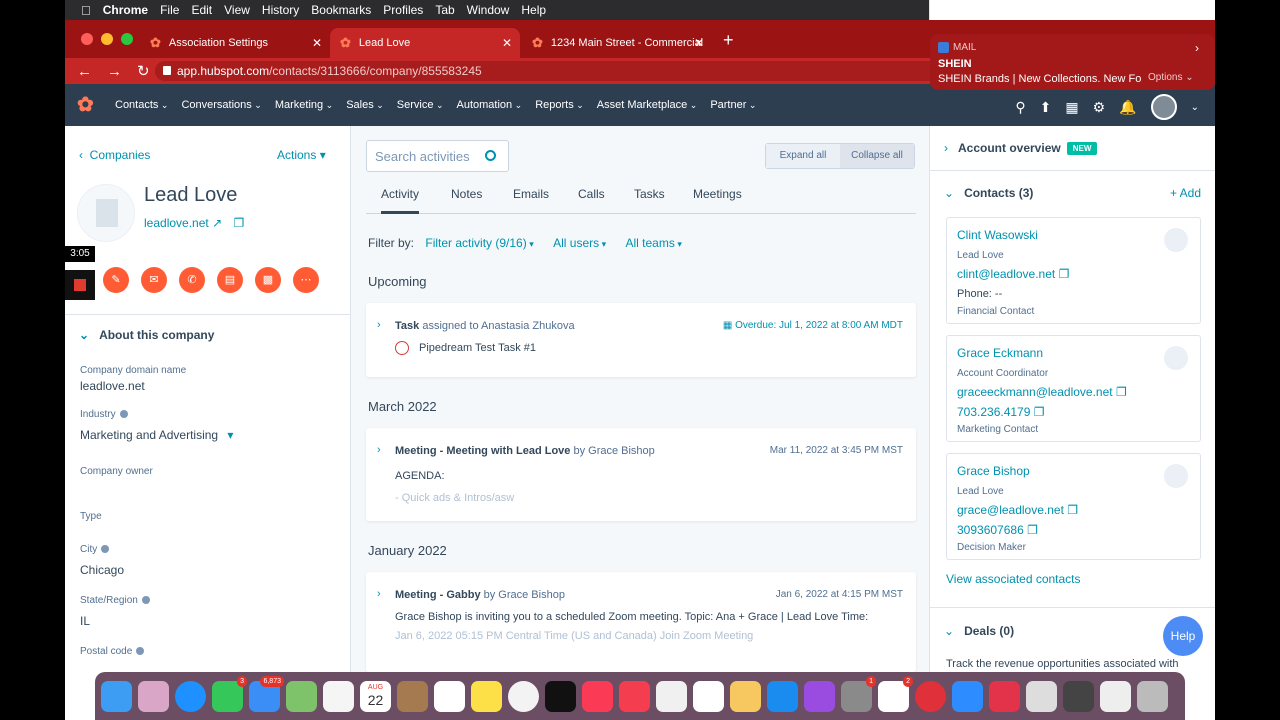  What do you see at coordinates (988, 193) in the screenshot?
I see `contacts-toggle: ⌄ Contacts (3)` at bounding box center [988, 193].